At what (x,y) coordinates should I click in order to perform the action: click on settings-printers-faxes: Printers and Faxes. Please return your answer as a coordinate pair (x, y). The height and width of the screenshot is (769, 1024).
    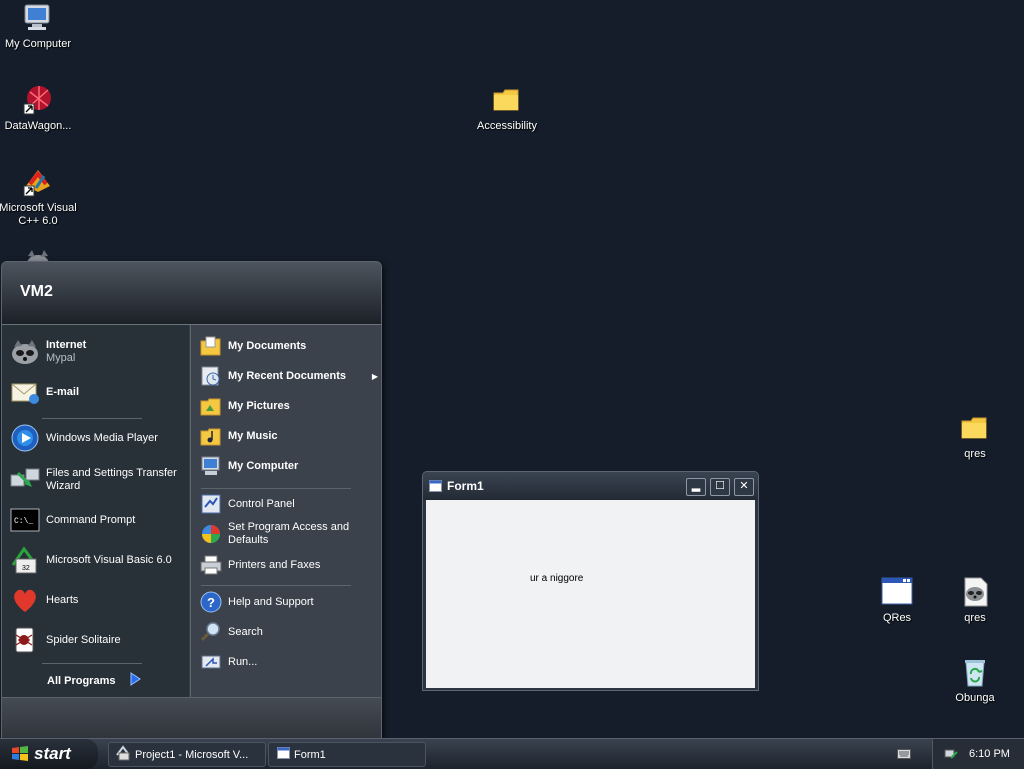
    Looking at the image, I should click on (287, 565).